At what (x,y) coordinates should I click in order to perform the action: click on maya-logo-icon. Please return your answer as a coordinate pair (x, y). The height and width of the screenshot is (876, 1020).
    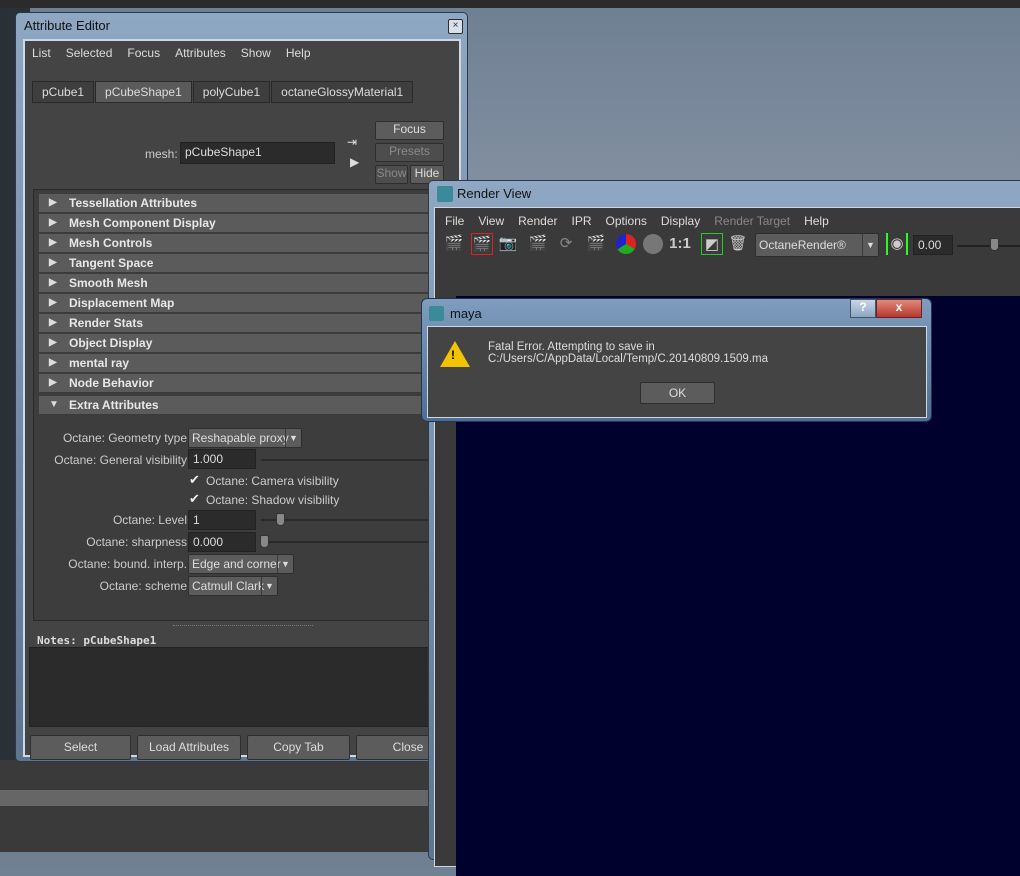
    Looking at the image, I should click on (436, 313).